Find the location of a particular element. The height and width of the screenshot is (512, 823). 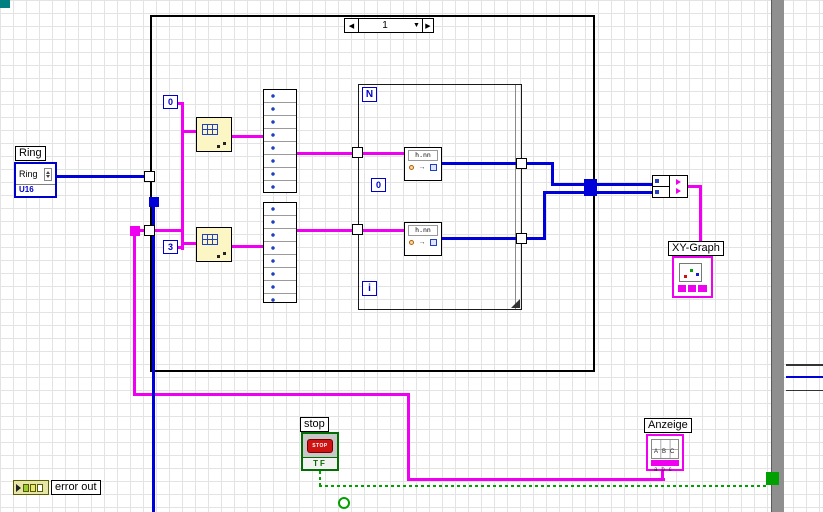

error-out-terminal is located at coordinates (31, 487).